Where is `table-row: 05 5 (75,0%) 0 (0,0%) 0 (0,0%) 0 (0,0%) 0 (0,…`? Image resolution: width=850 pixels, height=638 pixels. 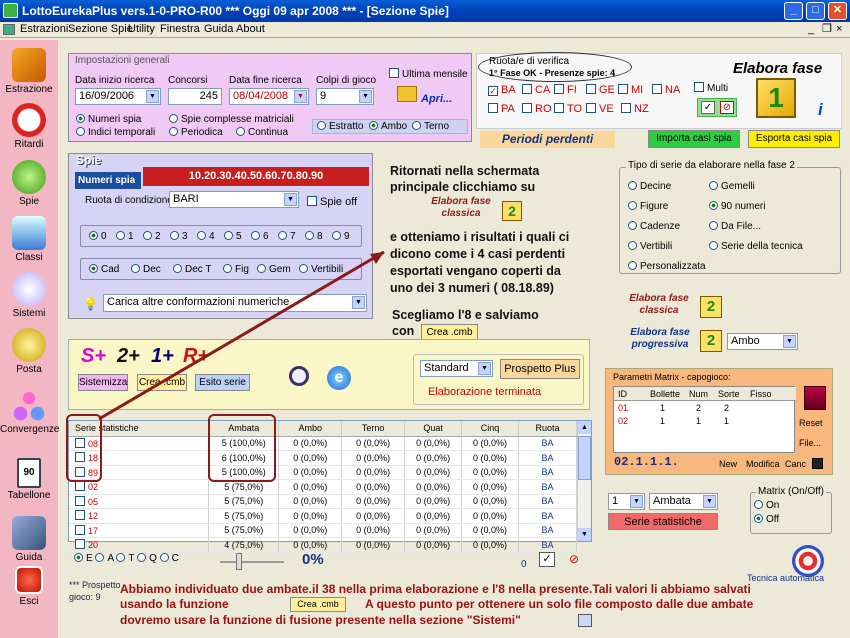
table-row: 05 5 (75,0%) 0 (0,0%) 0 (0,0%) 0 (0,0%) 0 (0,… is located at coordinates (323, 501).